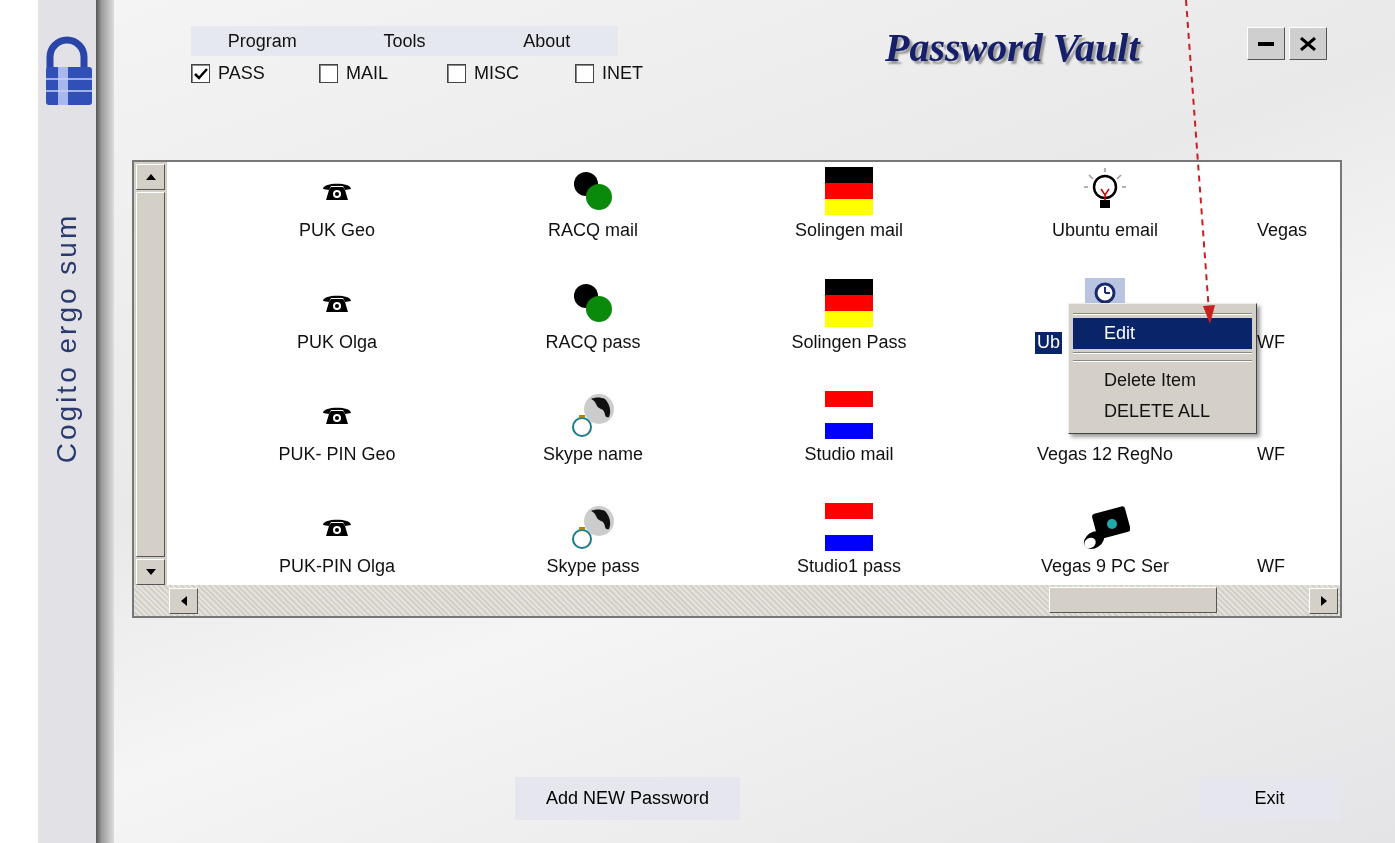 The image size is (1395, 843). I want to click on exit-button: Exit, so click(1269, 798).